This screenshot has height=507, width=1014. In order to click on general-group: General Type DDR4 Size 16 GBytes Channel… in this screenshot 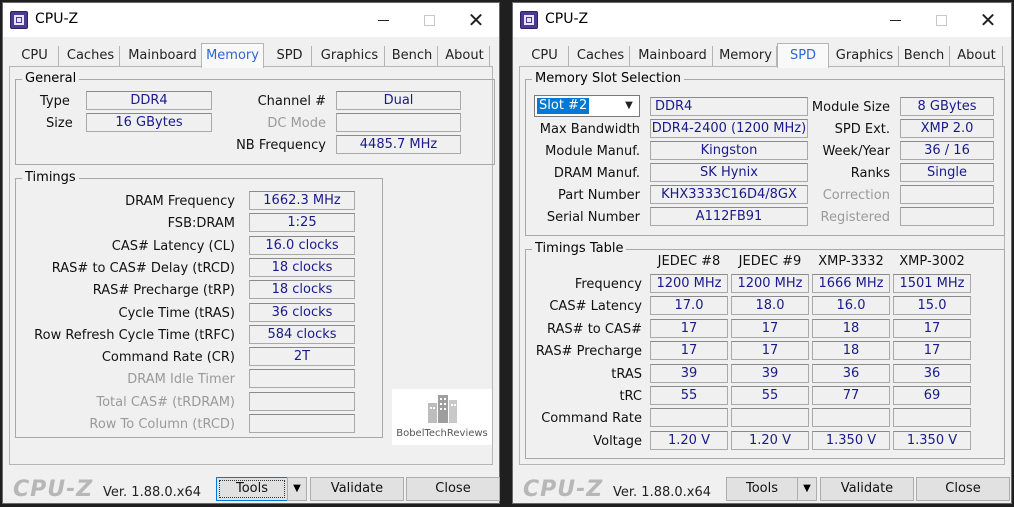, I will do `click(255, 118)`.